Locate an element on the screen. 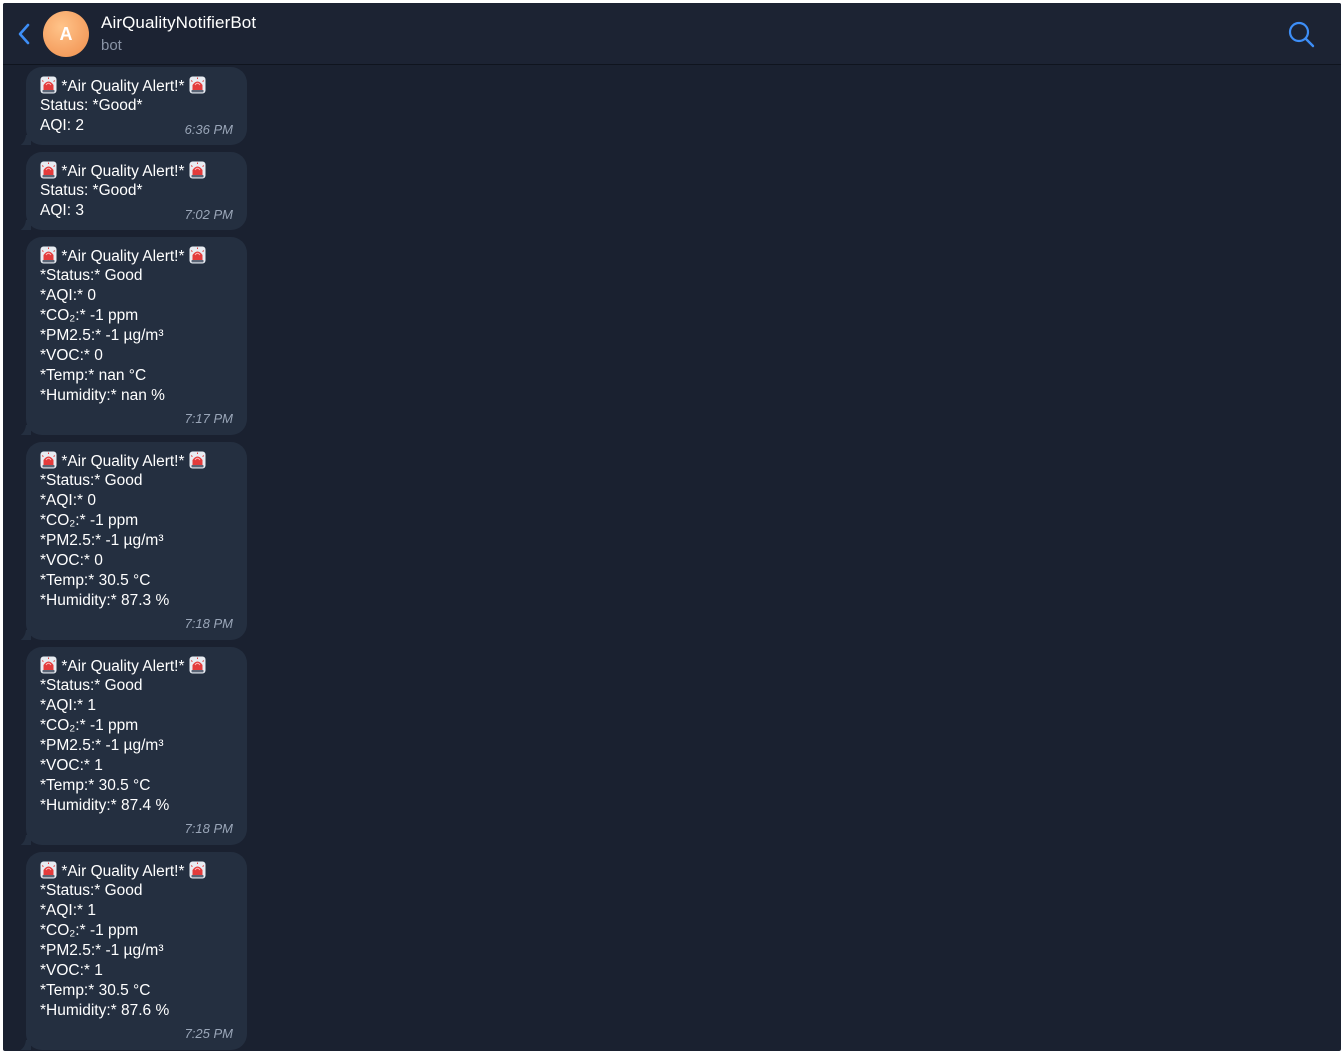 The width and height of the screenshot is (1344, 1054). chat-header: A AirQualityNotifierBot bot is located at coordinates (672, 34).